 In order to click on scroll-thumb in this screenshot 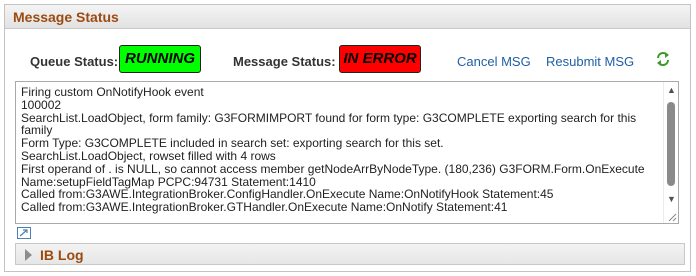, I will do `click(671, 144)`.